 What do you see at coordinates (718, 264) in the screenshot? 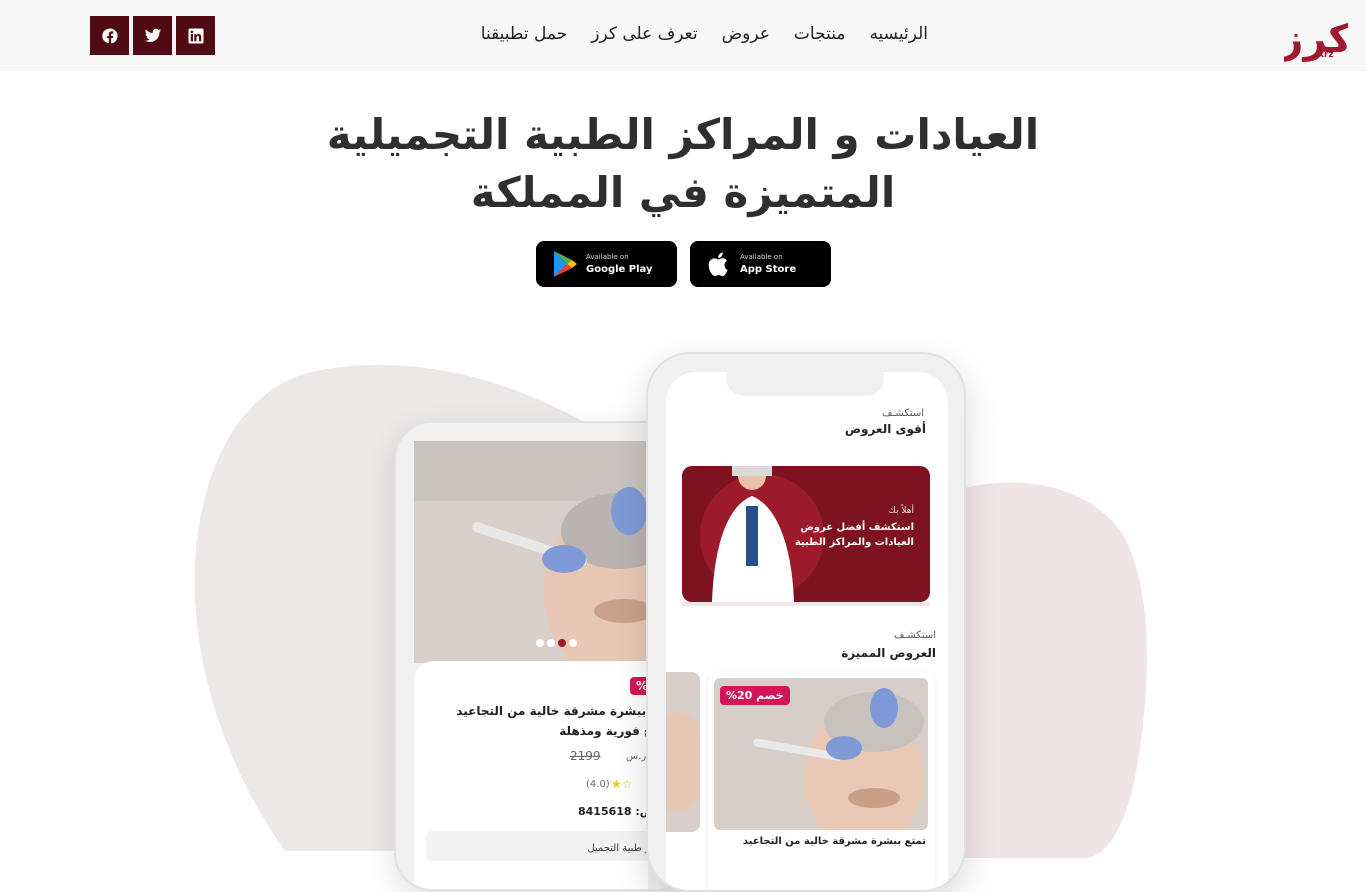
I see `apple-icon` at bounding box center [718, 264].